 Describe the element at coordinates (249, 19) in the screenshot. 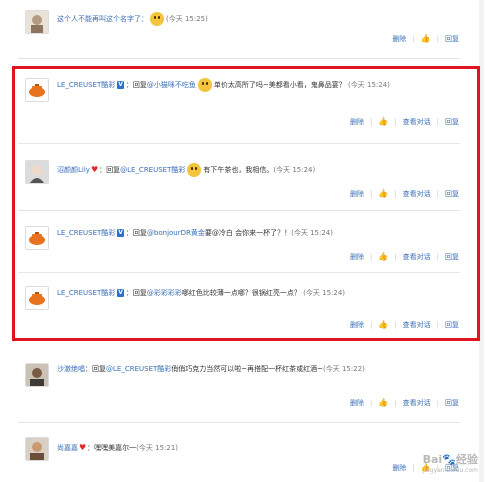

I see `comment-text: 这个人不能再叫这个名字了： (今天 15:25)` at that location.